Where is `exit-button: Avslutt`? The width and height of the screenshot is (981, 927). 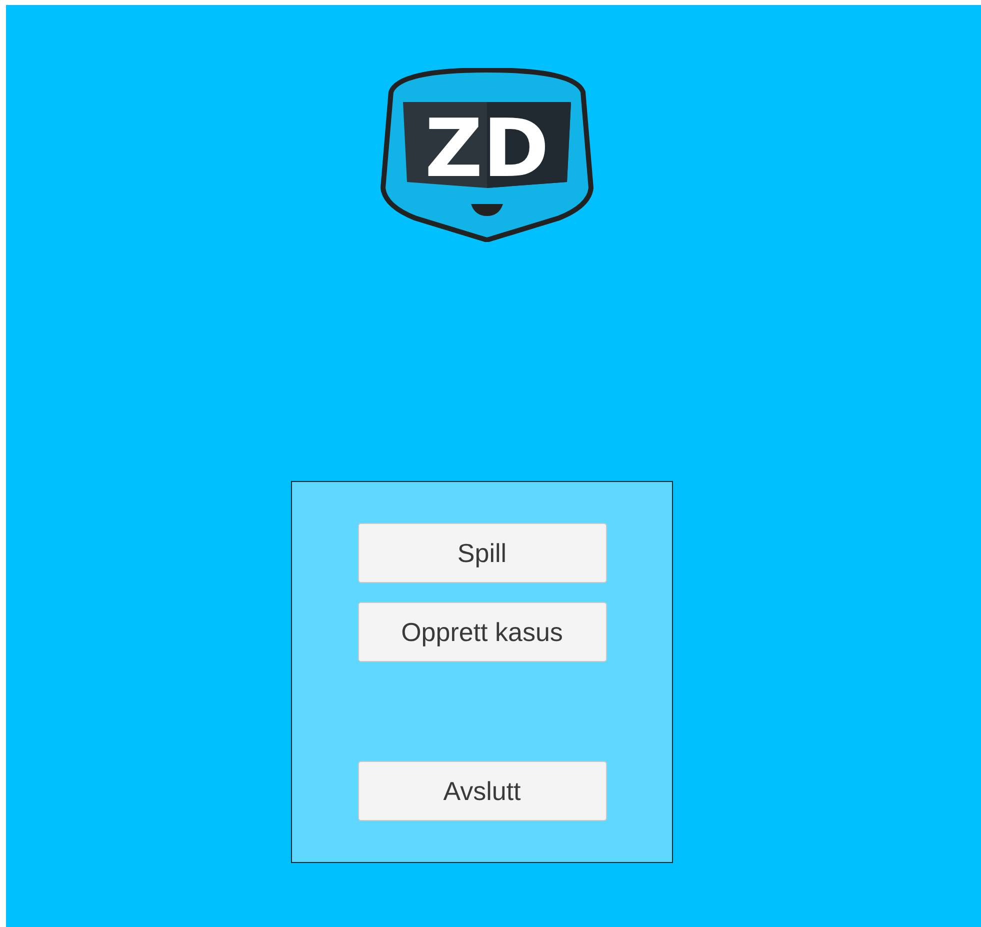 exit-button: Avslutt is located at coordinates (482, 791).